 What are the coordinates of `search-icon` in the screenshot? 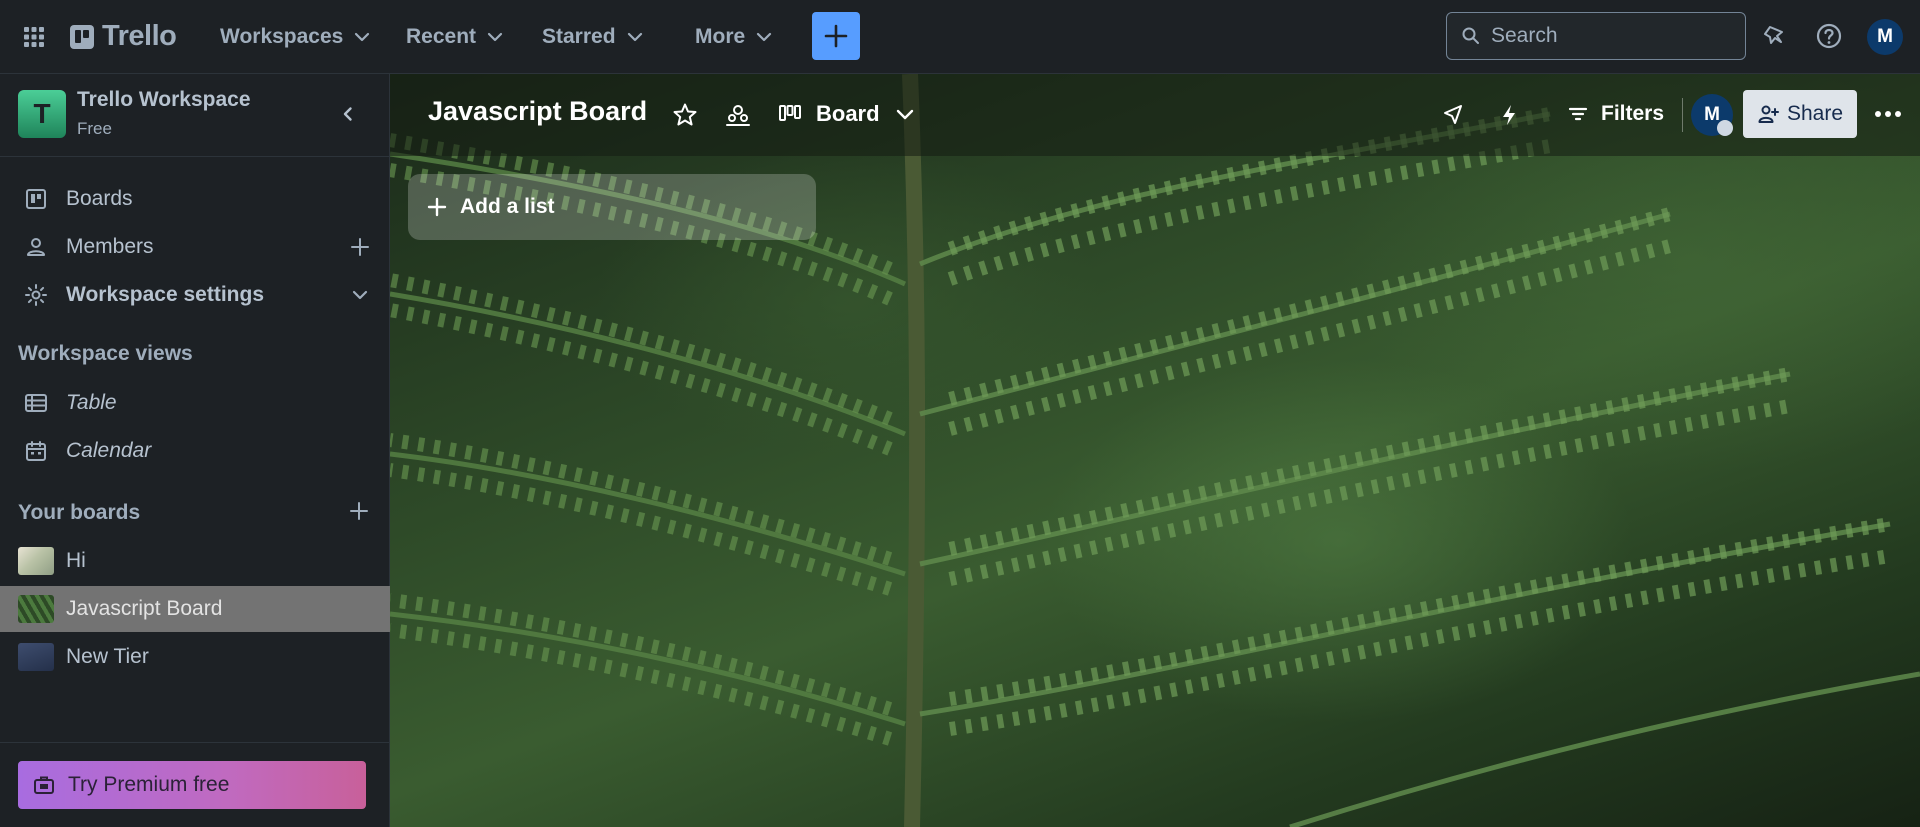 It's located at (1470, 35).